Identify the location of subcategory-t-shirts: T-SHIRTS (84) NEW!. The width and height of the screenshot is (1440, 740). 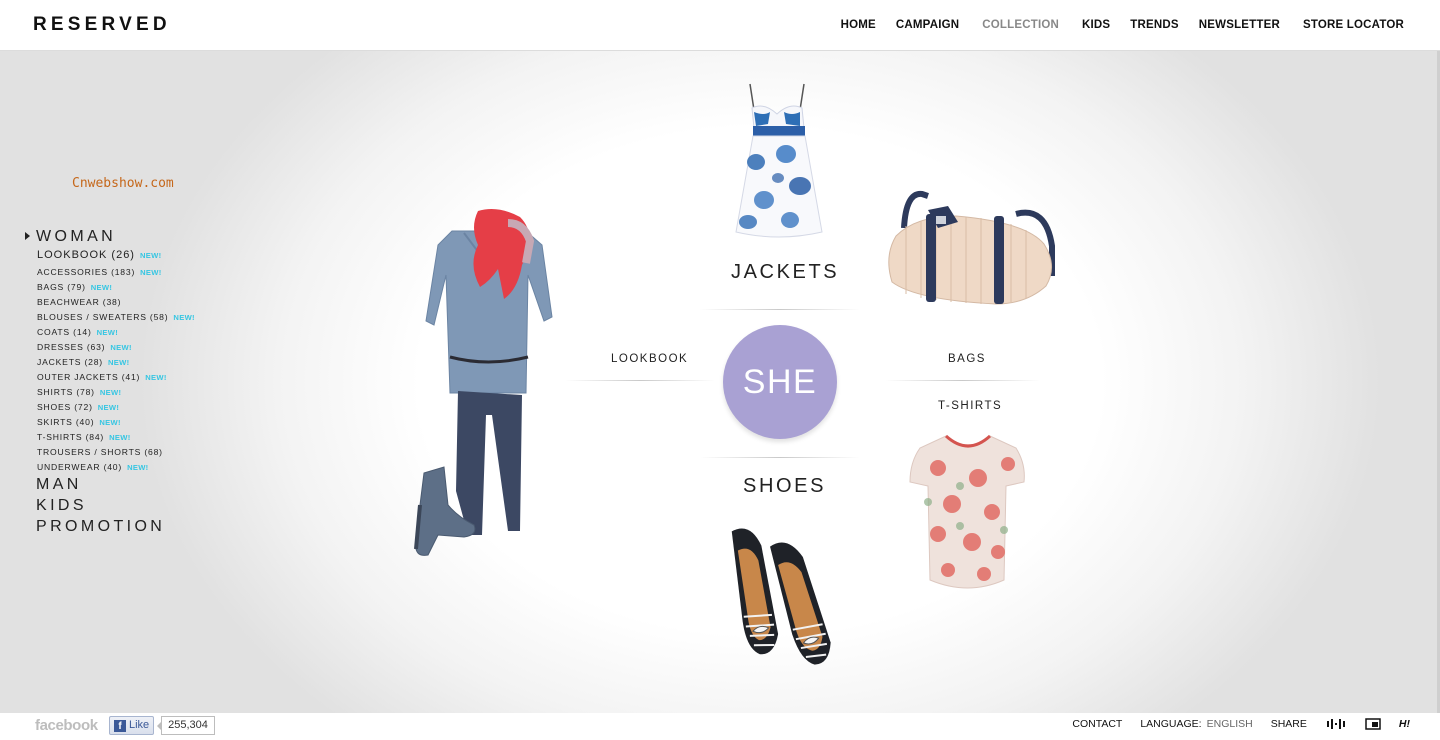
(116, 437).